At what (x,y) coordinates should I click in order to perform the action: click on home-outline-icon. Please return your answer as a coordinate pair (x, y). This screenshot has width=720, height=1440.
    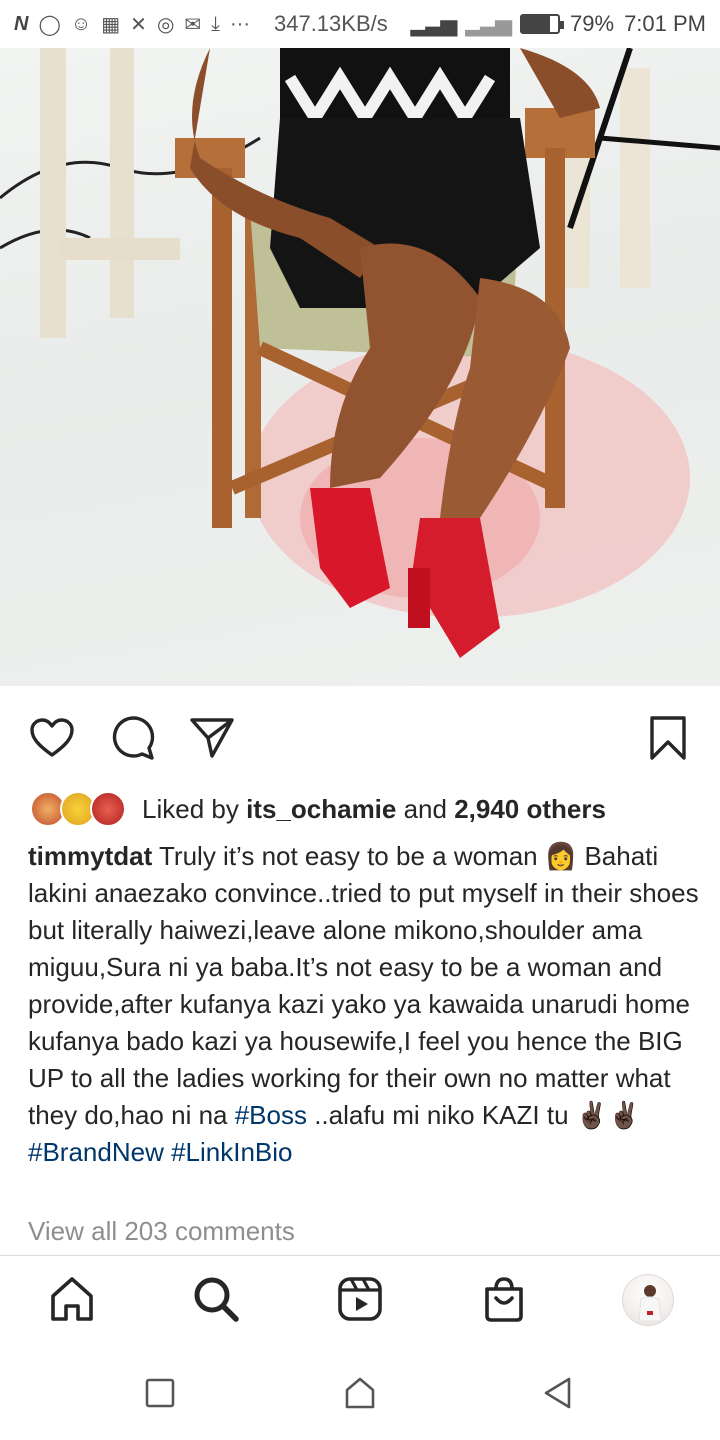
    Looking at the image, I should click on (360, 1393).